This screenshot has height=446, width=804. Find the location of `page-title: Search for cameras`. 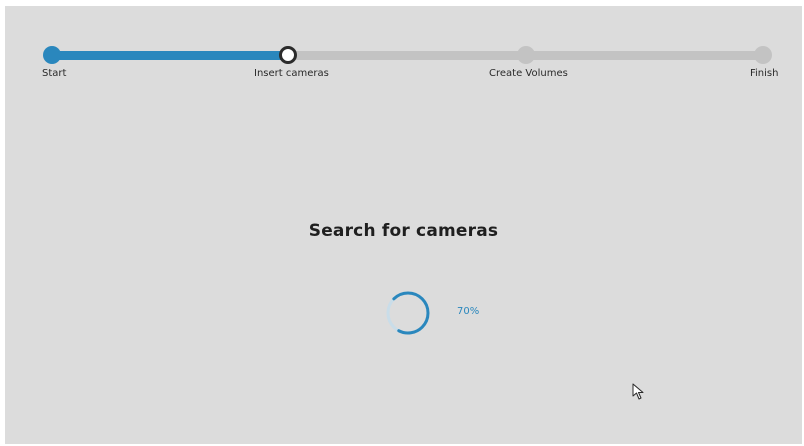

page-title: Search for cameras is located at coordinates (403, 231).